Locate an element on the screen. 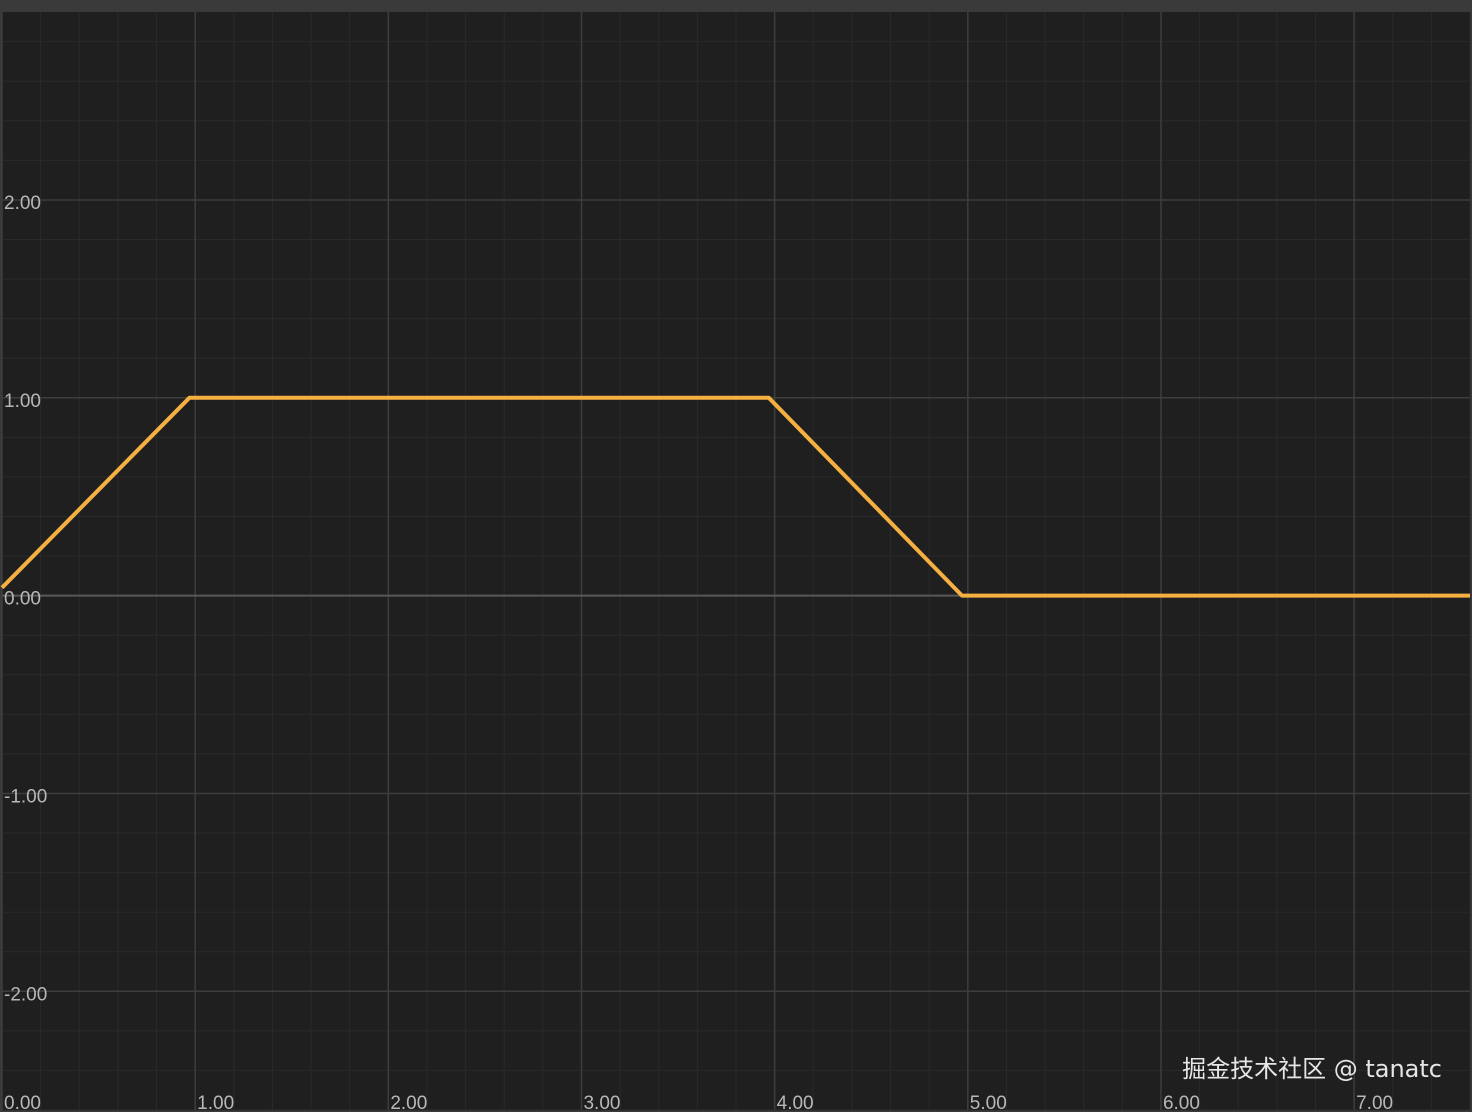 The height and width of the screenshot is (1112, 1472). x-tick-label: 4.00 is located at coordinates (795, 1102).